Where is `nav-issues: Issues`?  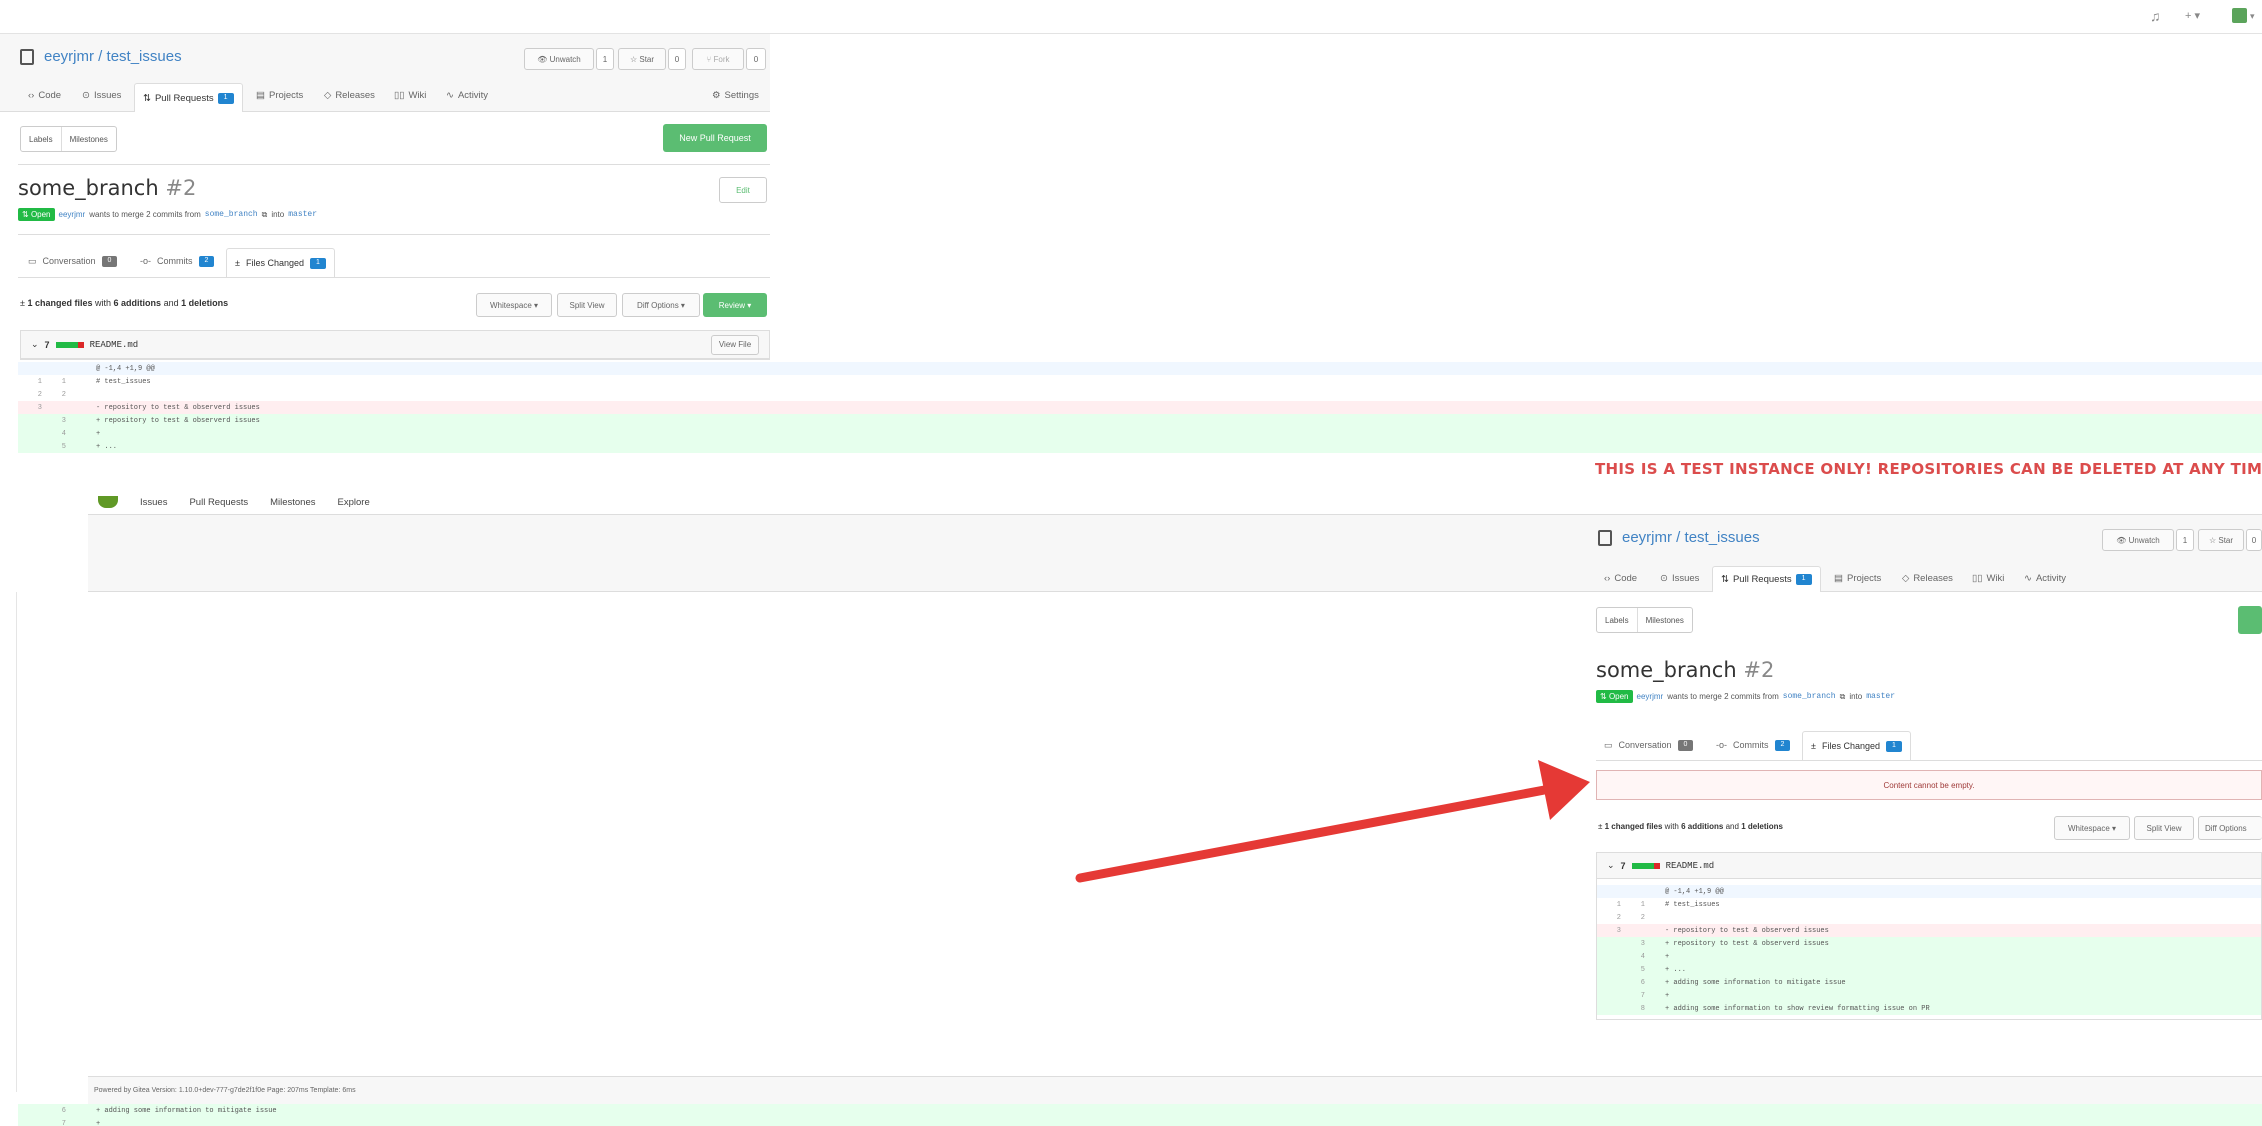 nav-issues: Issues is located at coordinates (153, 502).